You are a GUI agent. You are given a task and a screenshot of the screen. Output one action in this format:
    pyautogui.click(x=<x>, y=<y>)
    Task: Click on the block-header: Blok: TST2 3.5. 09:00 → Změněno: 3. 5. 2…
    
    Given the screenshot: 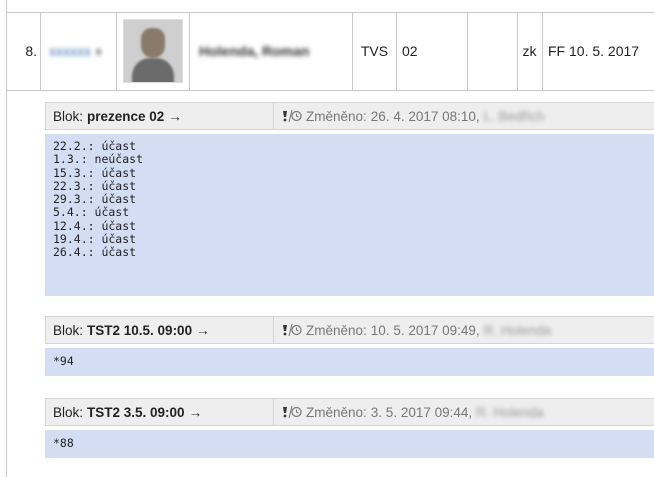 What is the action you would take?
    pyautogui.click(x=349, y=412)
    